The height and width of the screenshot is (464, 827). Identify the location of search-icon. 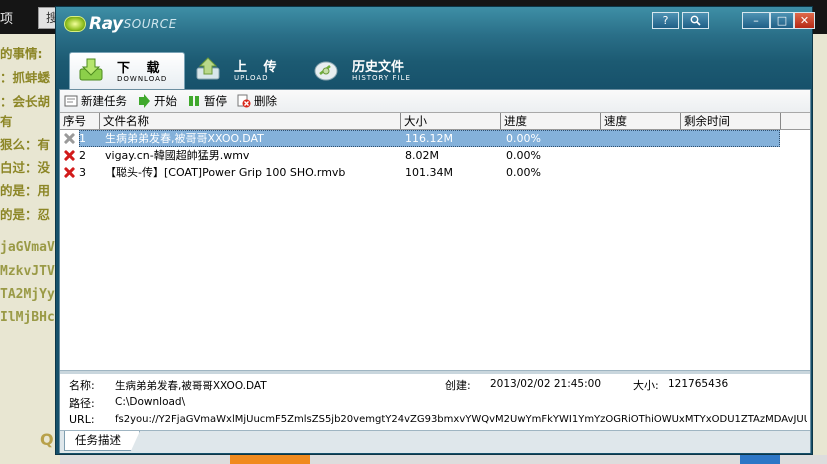
(695, 20).